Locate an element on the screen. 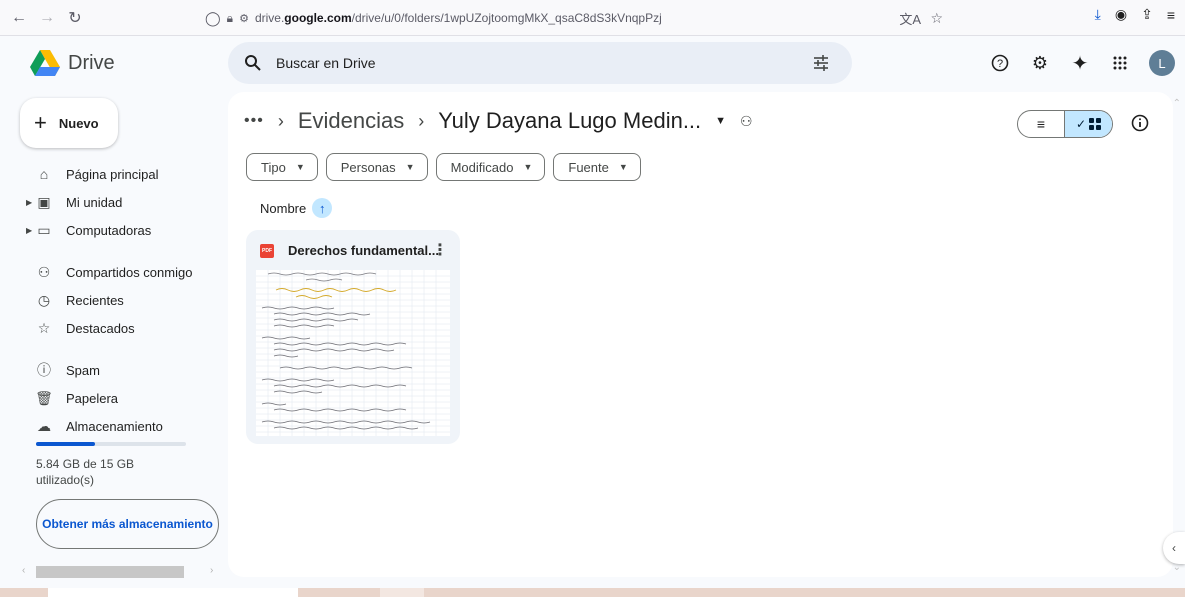 The width and height of the screenshot is (1185, 597). sidebar-item-label: Compartidos conmigo is located at coordinates (129, 272).